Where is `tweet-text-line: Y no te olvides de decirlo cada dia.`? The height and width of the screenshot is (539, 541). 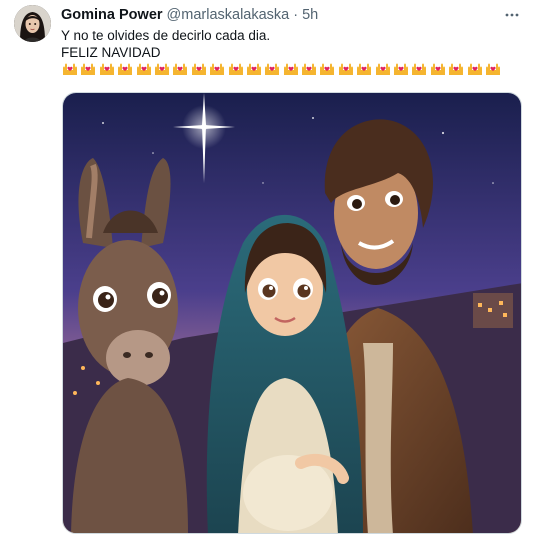 tweet-text-line: Y no te olvides de decirlo cada dia. is located at coordinates (166, 35).